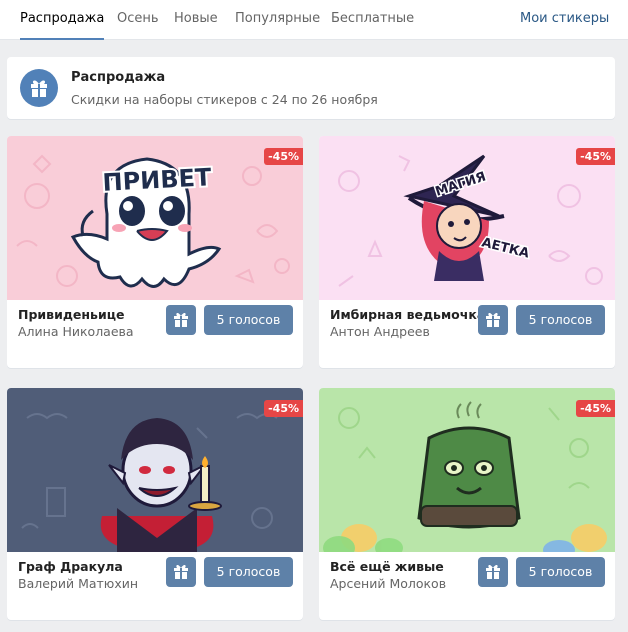  What do you see at coordinates (155, 470) in the screenshot?
I see `sticker-preview-dracula: -45%` at bounding box center [155, 470].